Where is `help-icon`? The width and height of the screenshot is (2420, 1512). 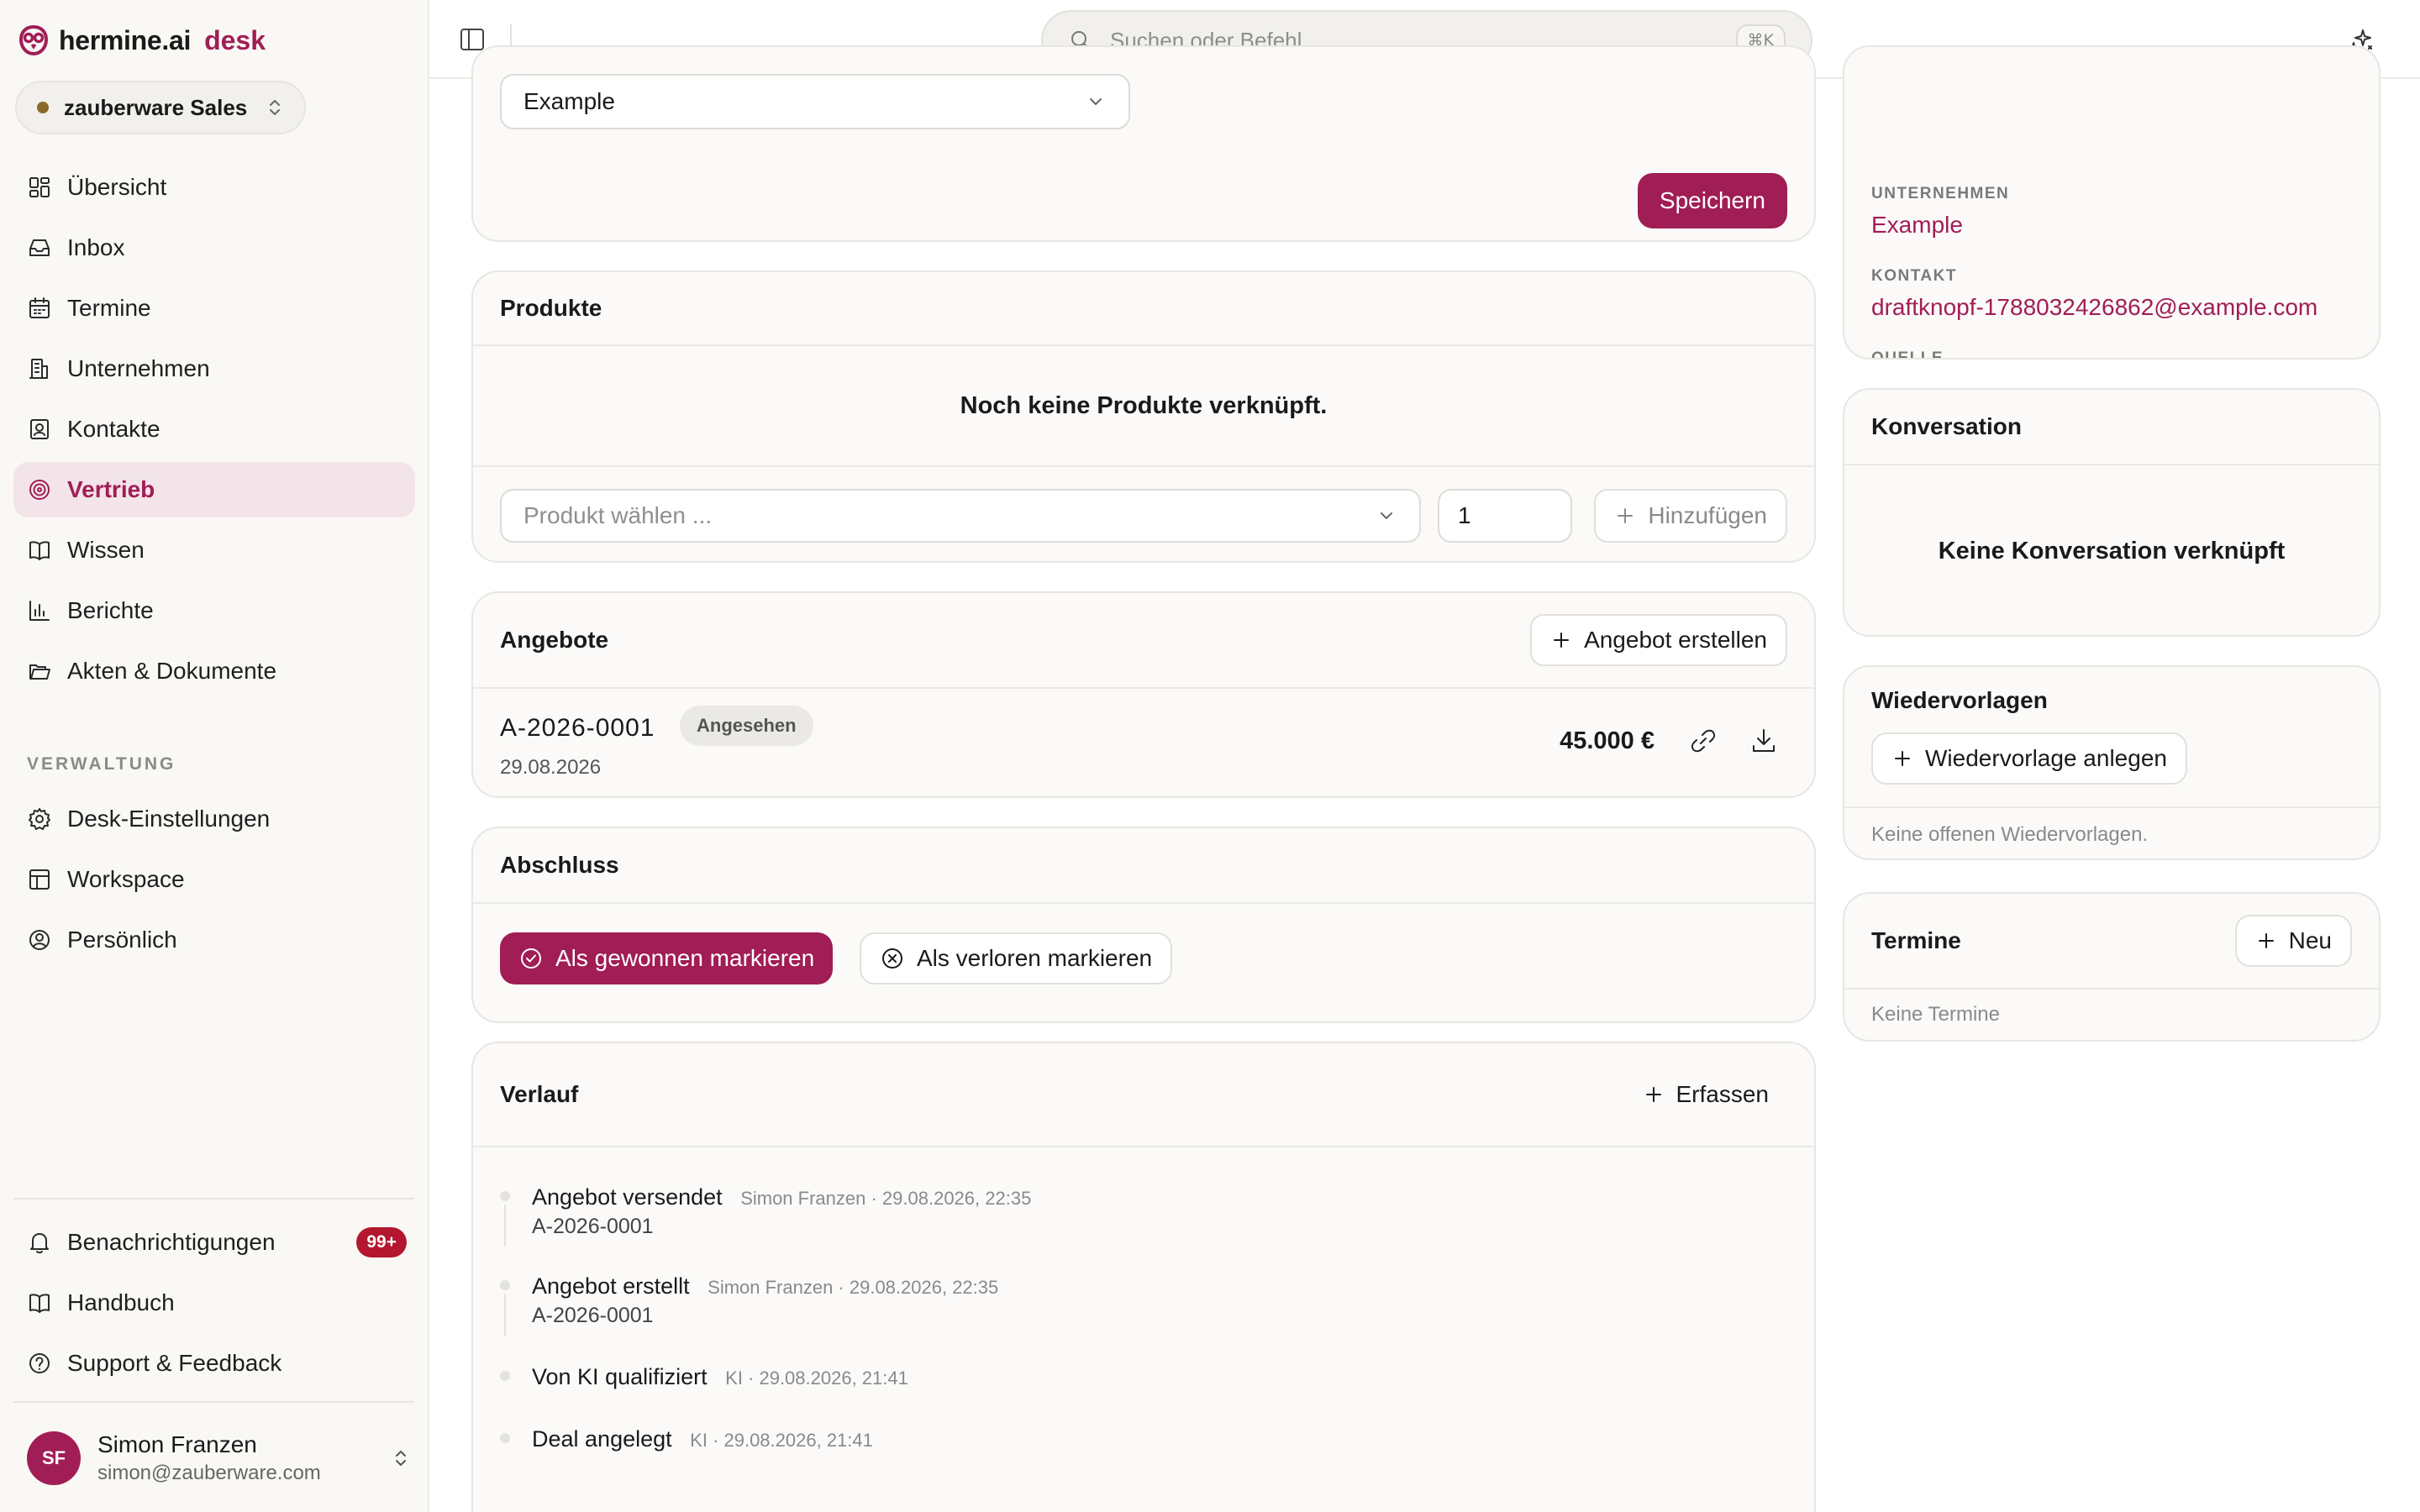
help-icon is located at coordinates (39, 1363).